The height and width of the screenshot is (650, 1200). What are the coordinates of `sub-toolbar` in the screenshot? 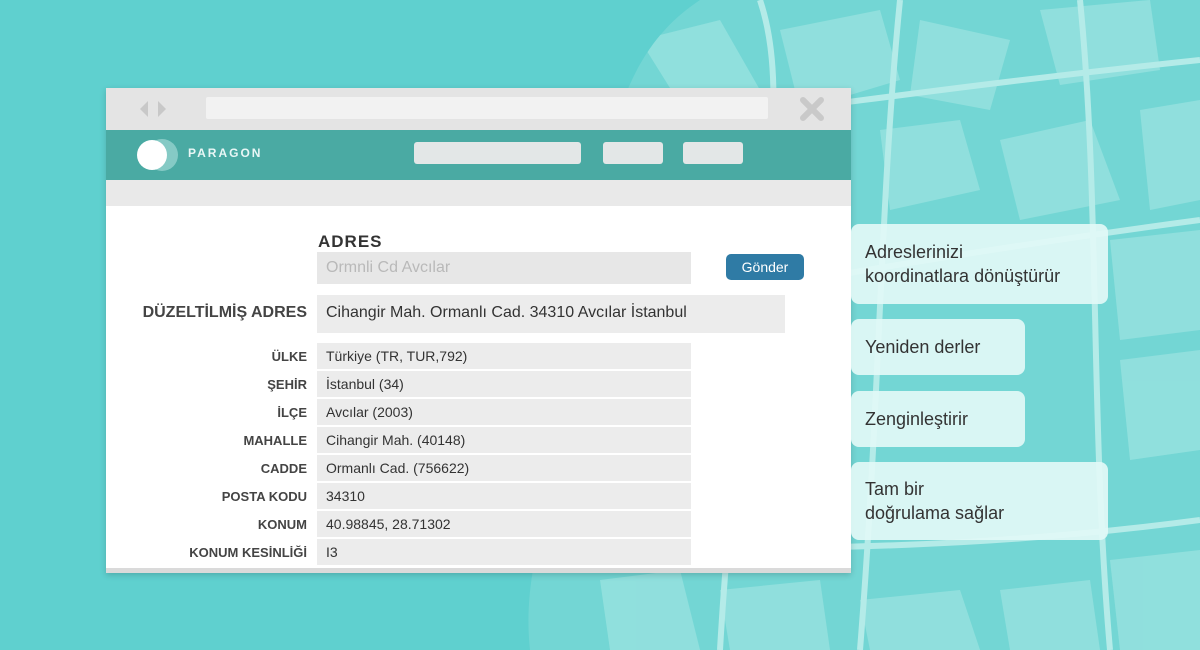 It's located at (478, 193).